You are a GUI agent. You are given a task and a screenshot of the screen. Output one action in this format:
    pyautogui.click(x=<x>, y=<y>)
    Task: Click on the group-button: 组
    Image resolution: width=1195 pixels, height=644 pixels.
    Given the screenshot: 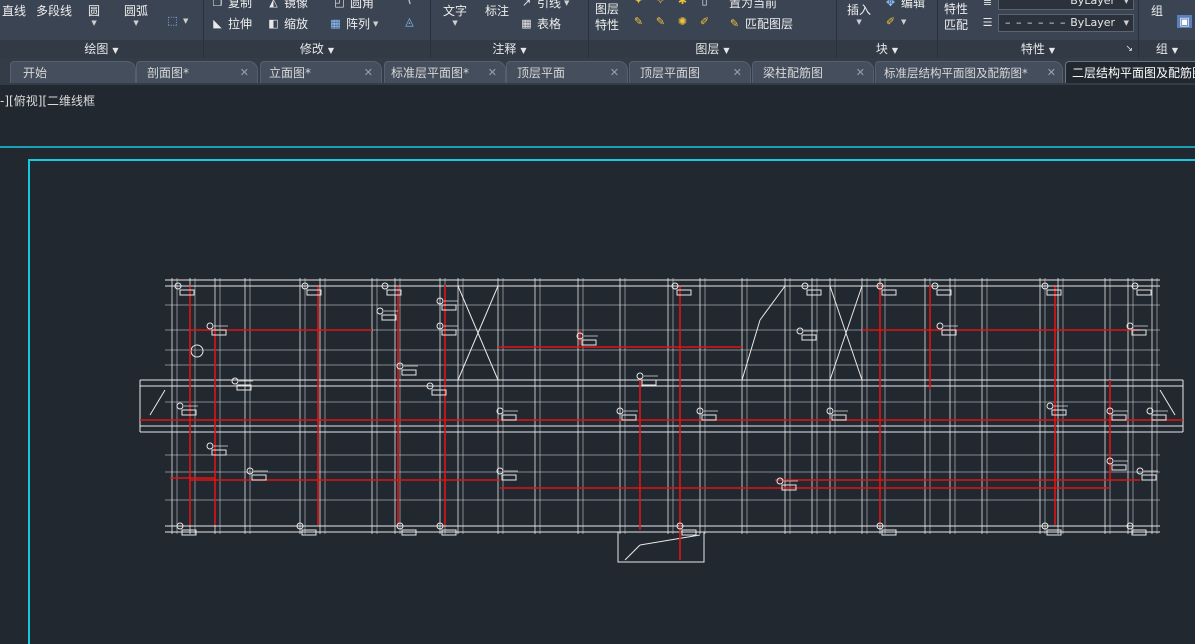 What is the action you would take?
    pyautogui.click(x=1157, y=10)
    